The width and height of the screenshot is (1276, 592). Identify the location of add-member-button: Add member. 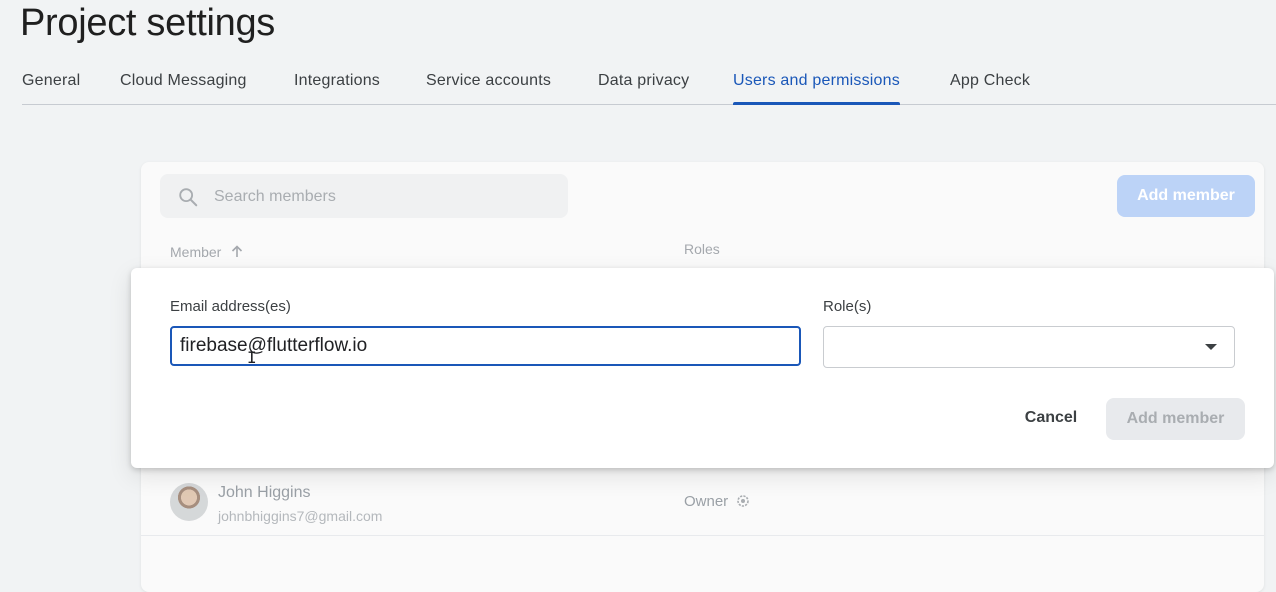
(1186, 196).